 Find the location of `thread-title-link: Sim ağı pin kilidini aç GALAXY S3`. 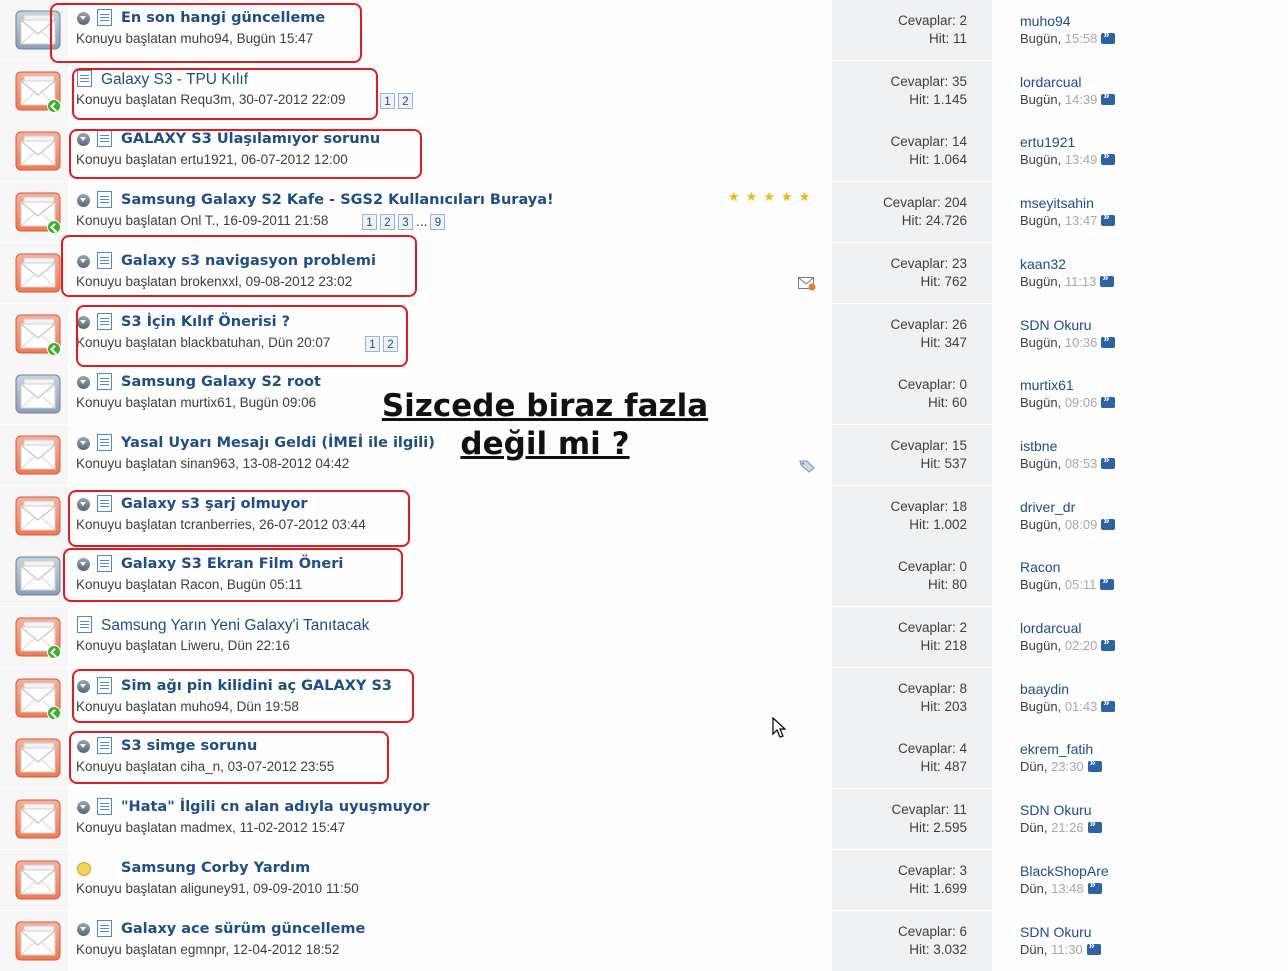

thread-title-link: Sim ağı pin kilidini aç GALAXY S3 is located at coordinates (256, 686).